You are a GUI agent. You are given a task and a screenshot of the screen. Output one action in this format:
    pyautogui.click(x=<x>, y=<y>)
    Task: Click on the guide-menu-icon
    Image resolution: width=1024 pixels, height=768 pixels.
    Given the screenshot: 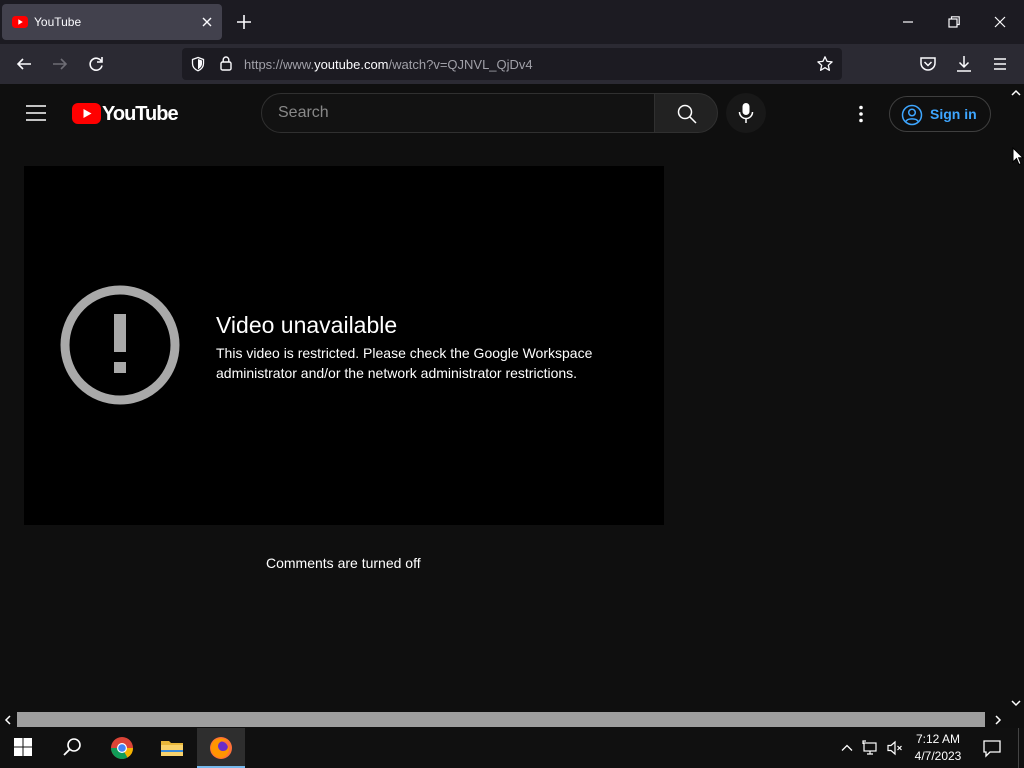 What is the action you would take?
    pyautogui.click(x=36, y=113)
    